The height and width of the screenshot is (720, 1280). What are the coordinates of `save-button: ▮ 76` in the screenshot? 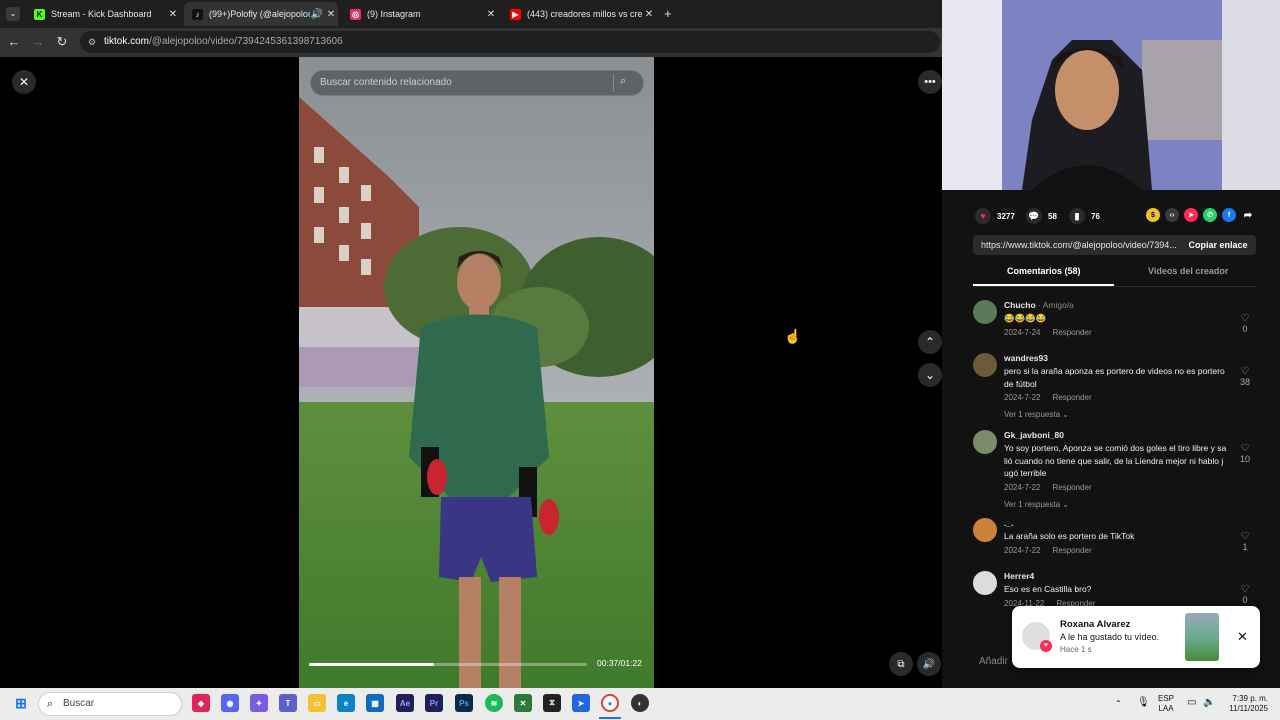 It's located at (1084, 216).